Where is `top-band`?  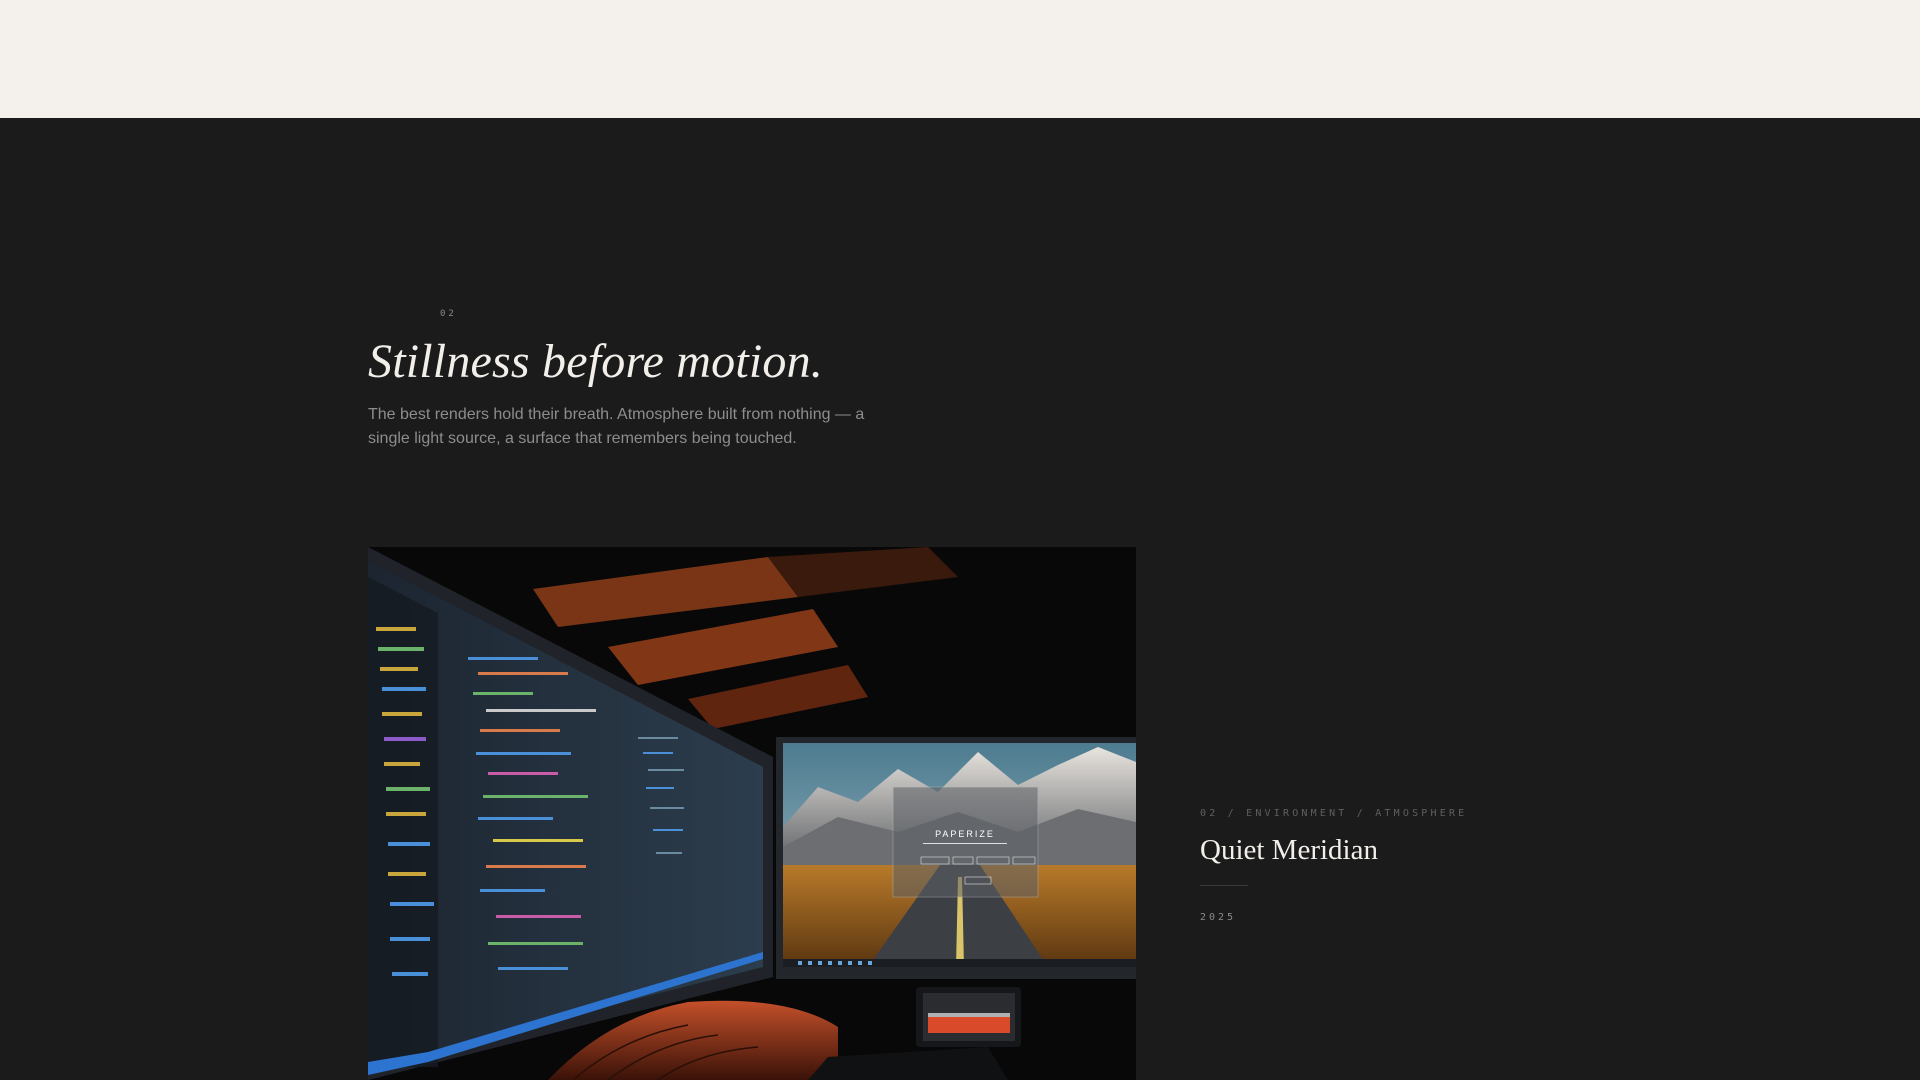 top-band is located at coordinates (960, 59).